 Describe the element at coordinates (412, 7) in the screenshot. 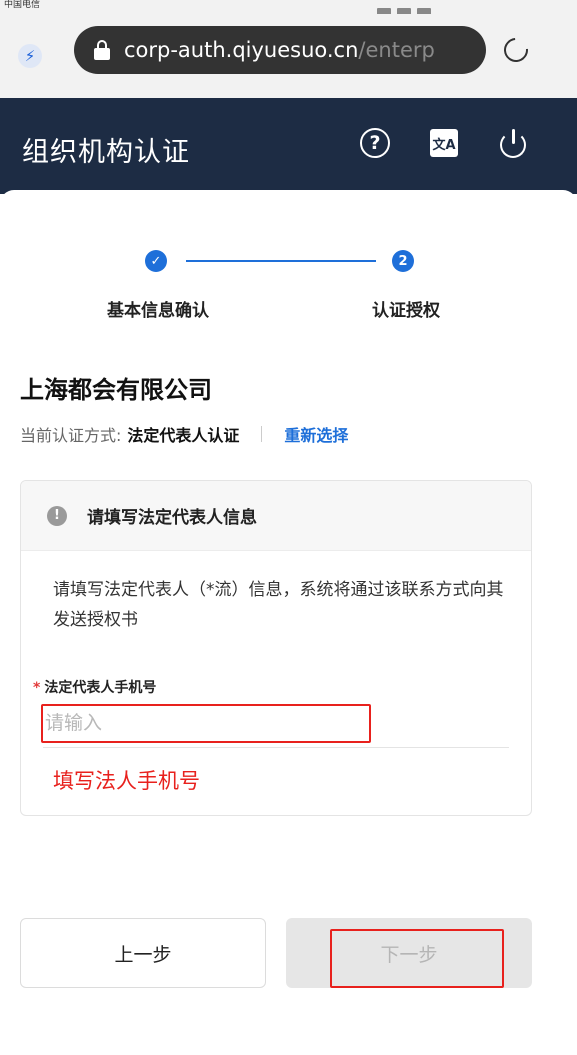

I see `status-icons` at that location.